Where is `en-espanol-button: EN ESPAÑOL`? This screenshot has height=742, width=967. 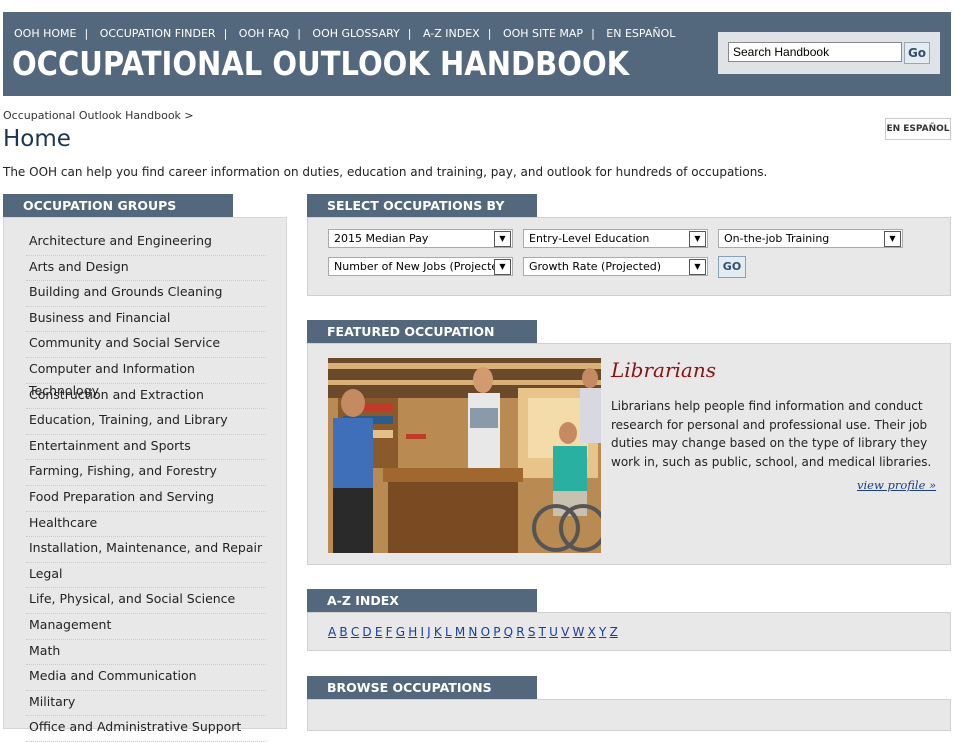 en-espanol-button: EN ESPAÑOL is located at coordinates (918, 129).